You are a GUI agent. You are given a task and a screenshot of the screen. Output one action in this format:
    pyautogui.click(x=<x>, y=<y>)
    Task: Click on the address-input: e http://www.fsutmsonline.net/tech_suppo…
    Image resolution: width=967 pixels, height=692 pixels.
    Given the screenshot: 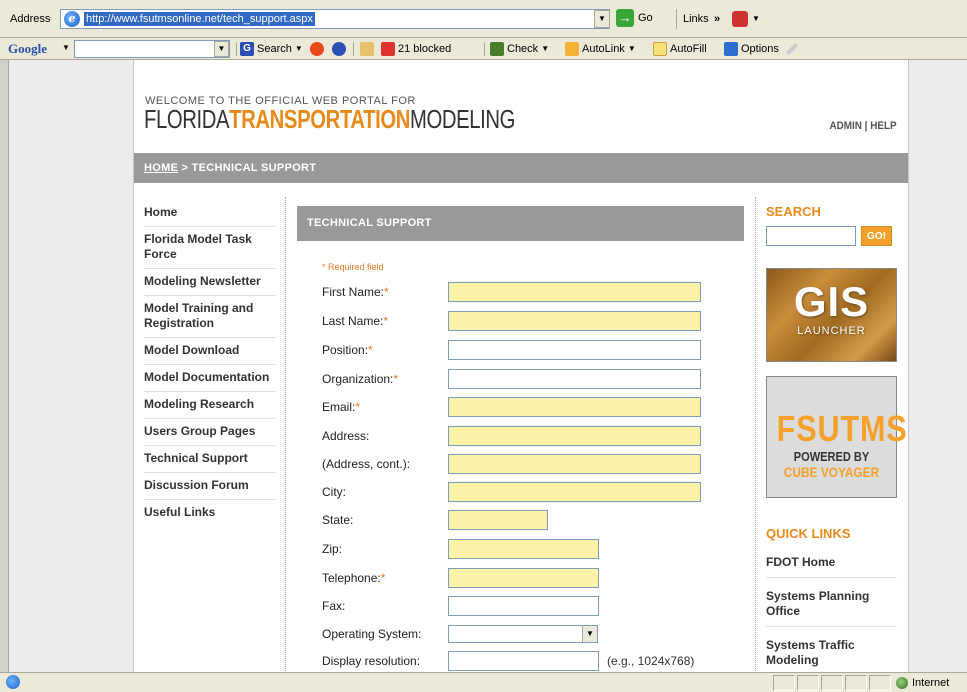 What is the action you would take?
    pyautogui.click(x=335, y=19)
    